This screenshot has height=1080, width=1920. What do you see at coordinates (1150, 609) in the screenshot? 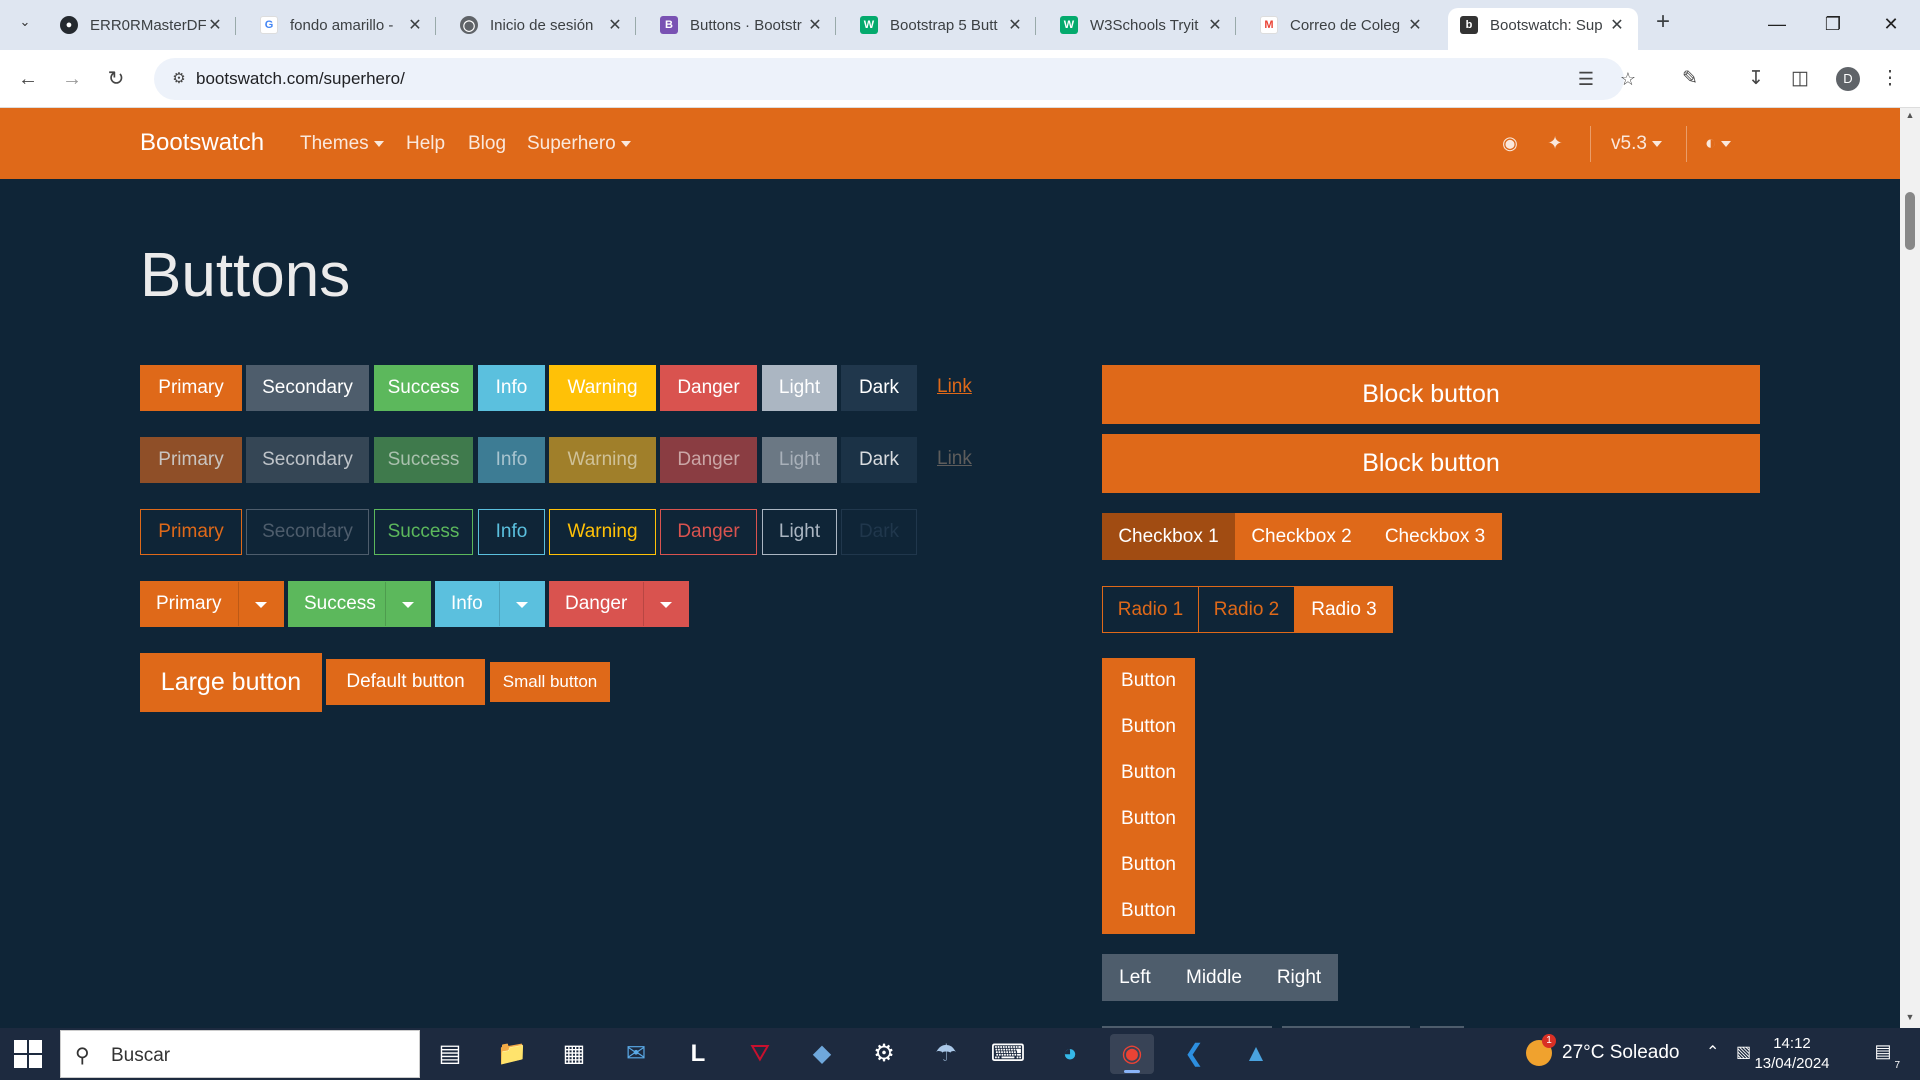
I see `radio-1-toggle: Radio 1` at bounding box center [1150, 609].